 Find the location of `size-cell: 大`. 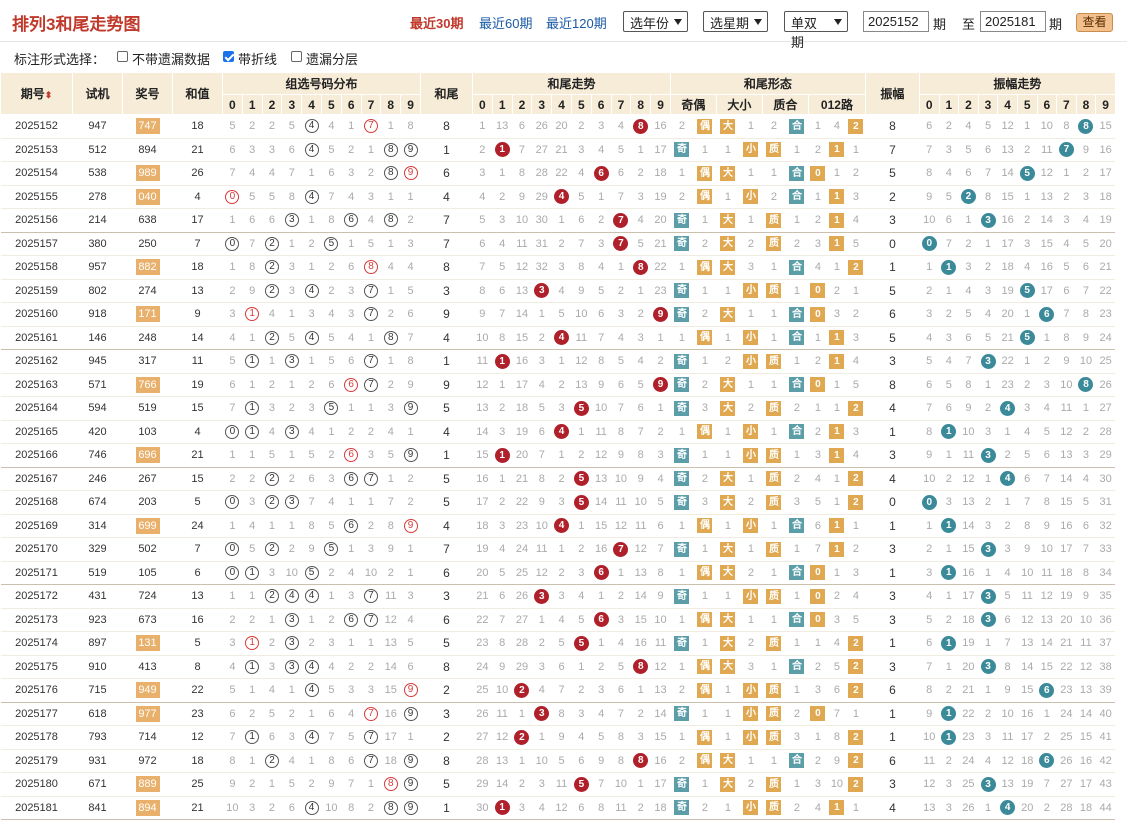

size-cell: 大 is located at coordinates (728, 244).